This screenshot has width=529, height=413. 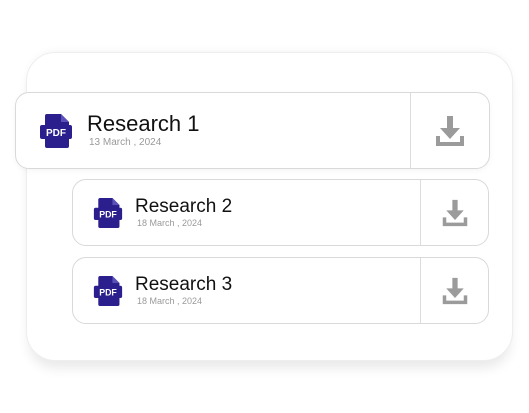 What do you see at coordinates (143, 123) in the screenshot?
I see `file-title: Research 1` at bounding box center [143, 123].